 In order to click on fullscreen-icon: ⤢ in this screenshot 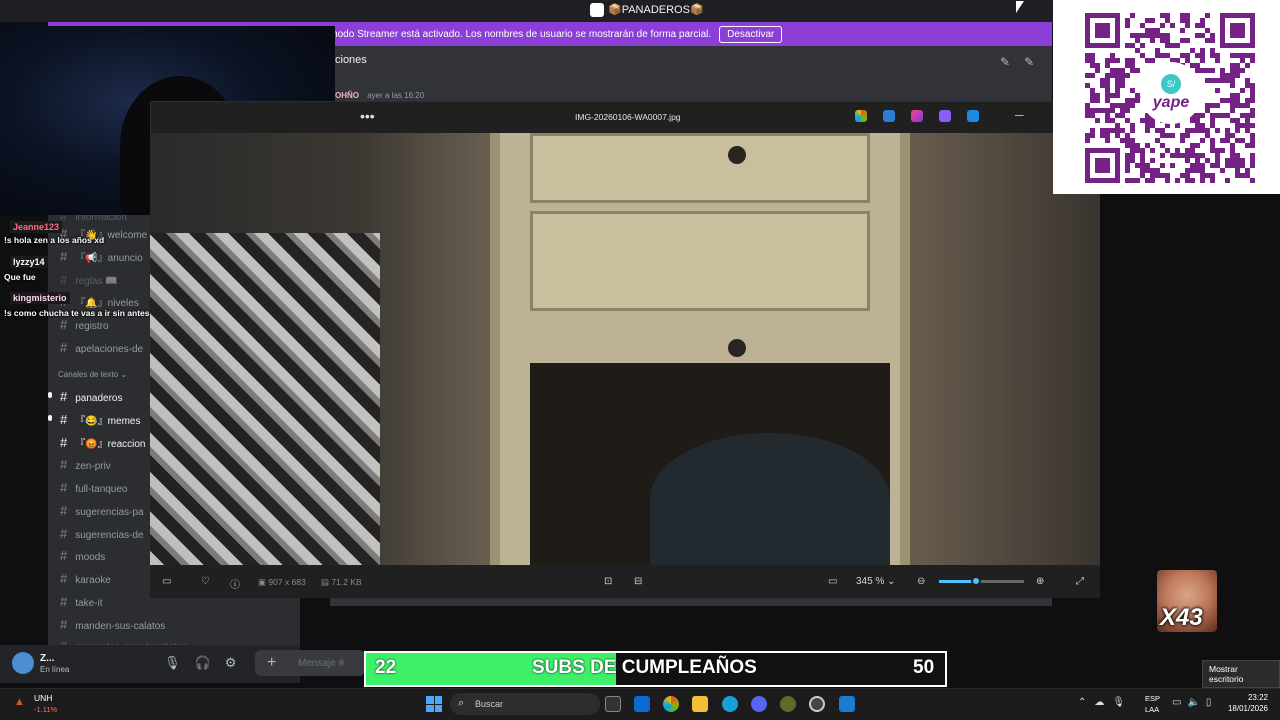, I will do `click(1080, 581)`.